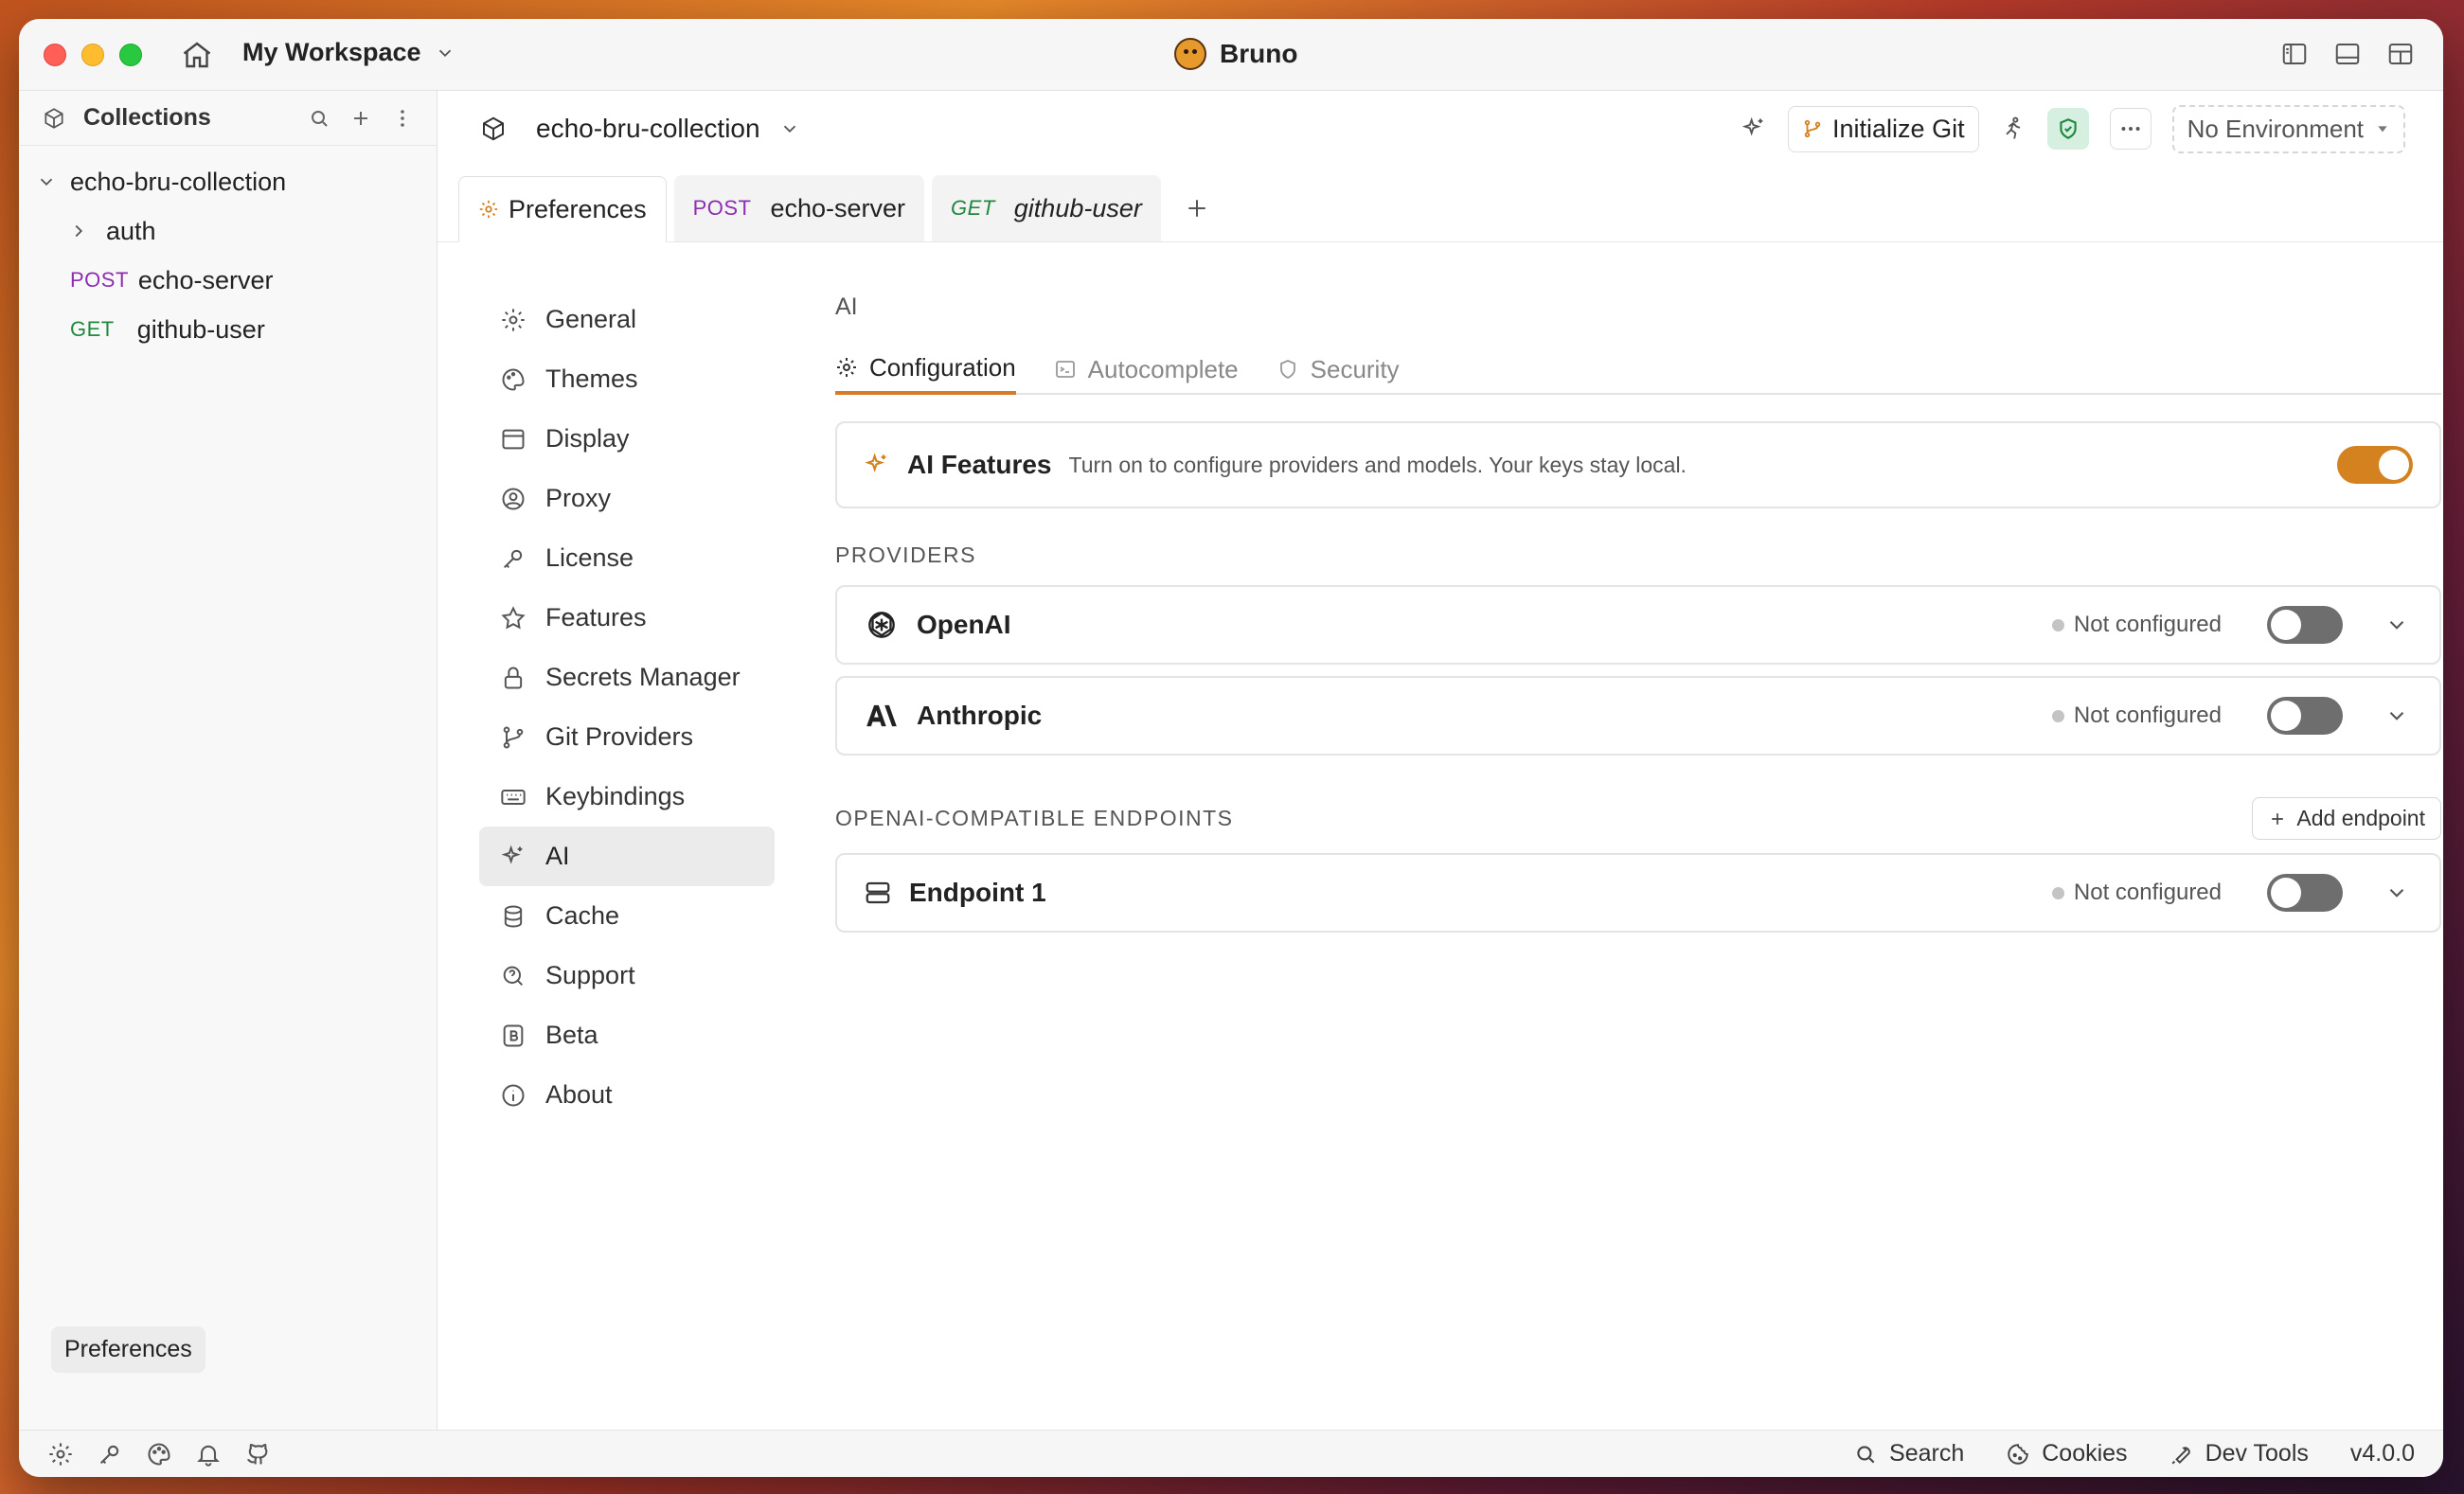 Image resolution: width=2464 pixels, height=1494 pixels. What do you see at coordinates (1077, 208) in the screenshot?
I see `tab-label: github-user` at bounding box center [1077, 208].